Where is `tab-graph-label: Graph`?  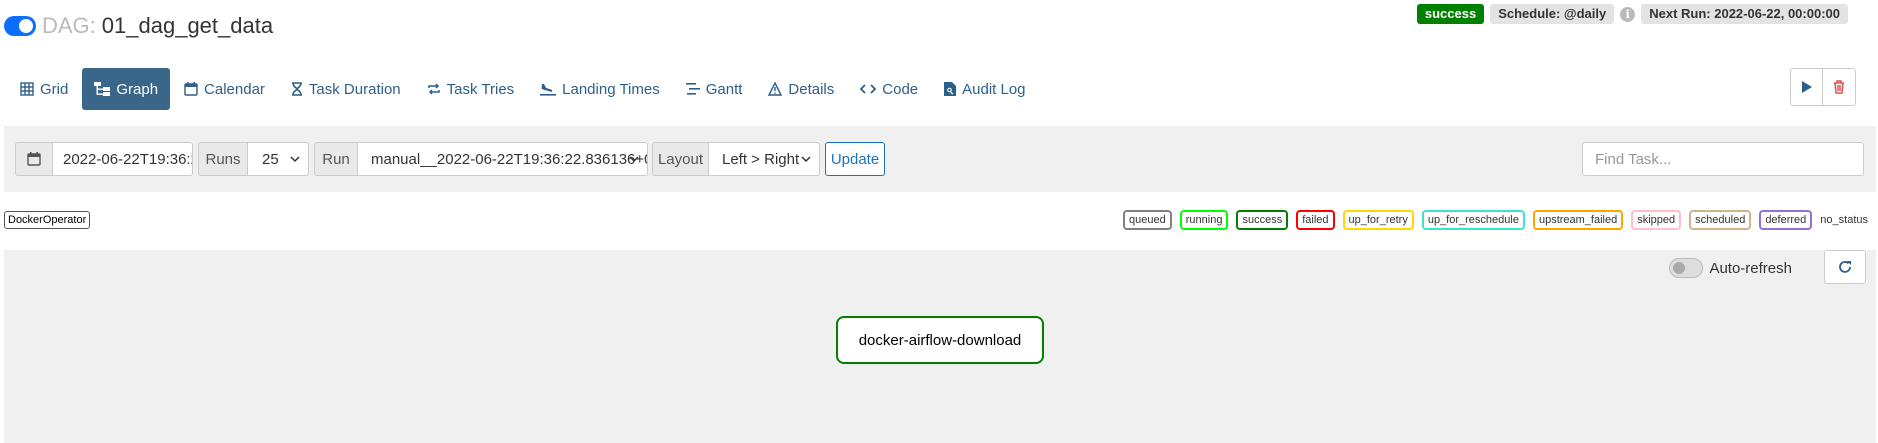 tab-graph-label: Graph is located at coordinates (137, 89).